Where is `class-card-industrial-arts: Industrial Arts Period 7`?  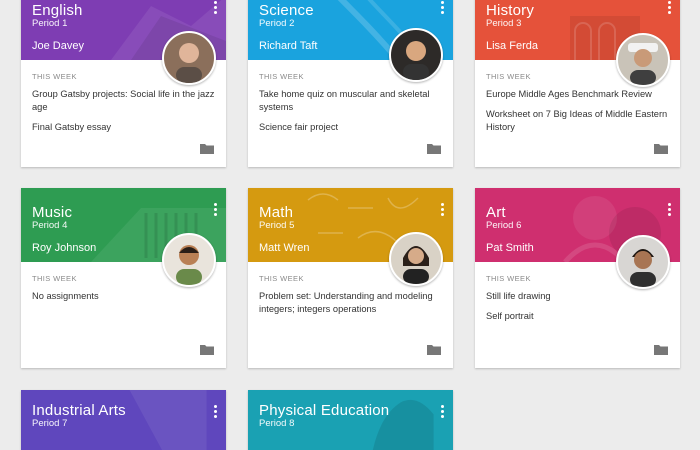
class-card-industrial-arts: Industrial Arts Period 7 is located at coordinates (123, 420).